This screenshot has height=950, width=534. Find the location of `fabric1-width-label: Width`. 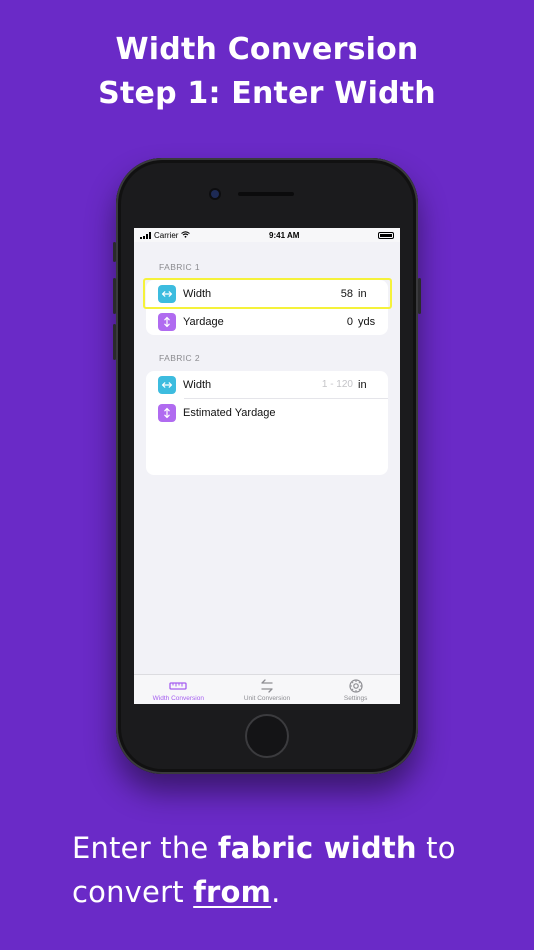

fabric1-width-label: Width is located at coordinates (197, 293).